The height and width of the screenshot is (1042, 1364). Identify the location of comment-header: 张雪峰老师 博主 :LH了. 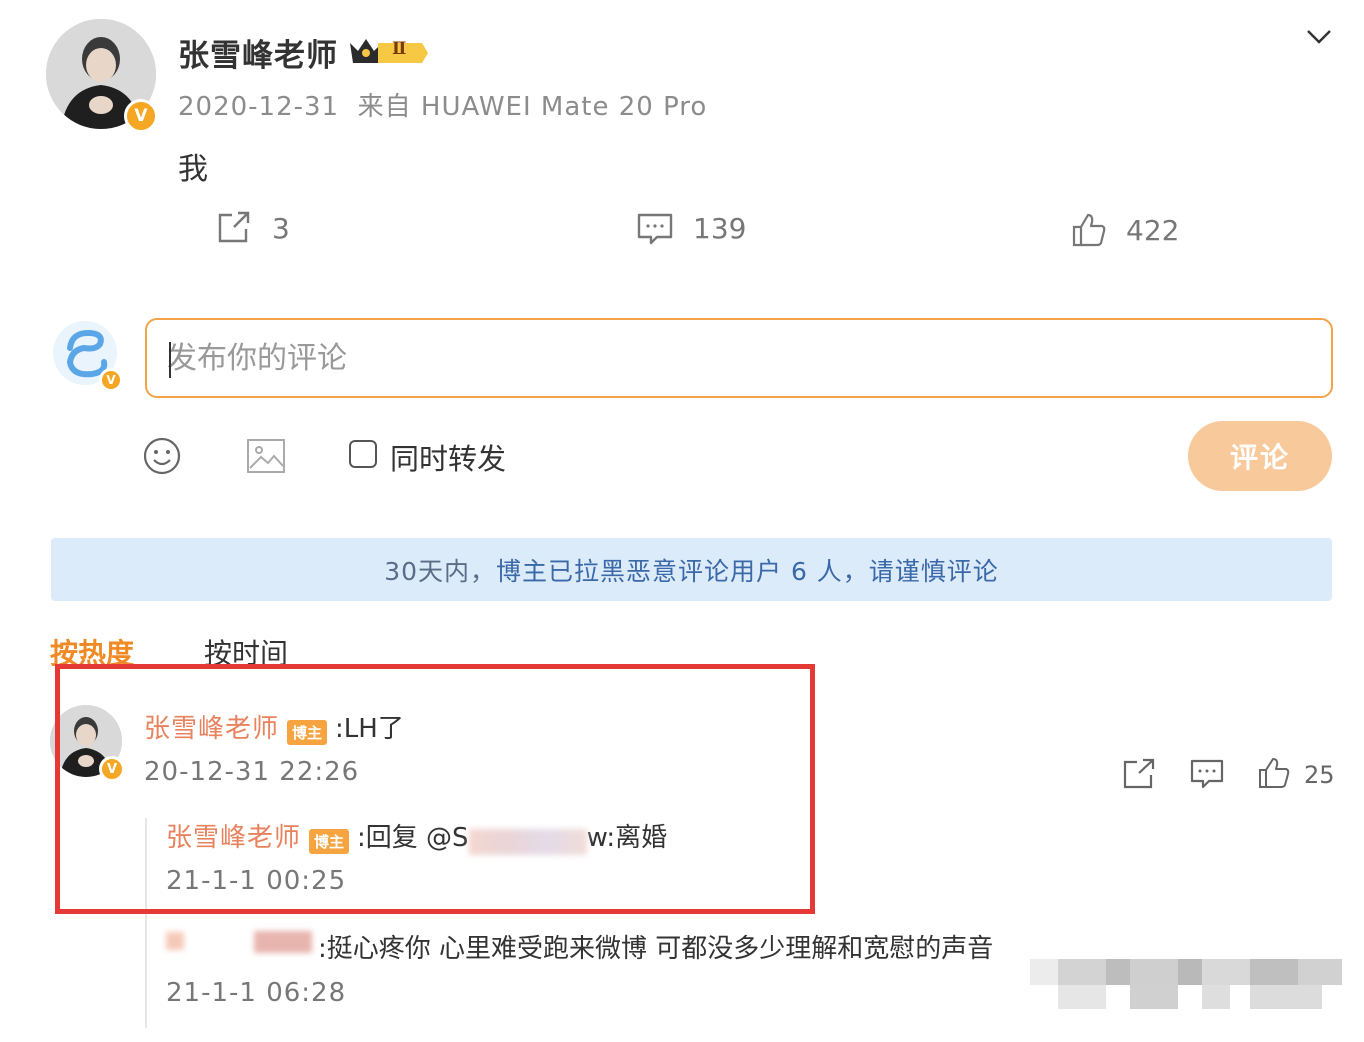
(274, 726).